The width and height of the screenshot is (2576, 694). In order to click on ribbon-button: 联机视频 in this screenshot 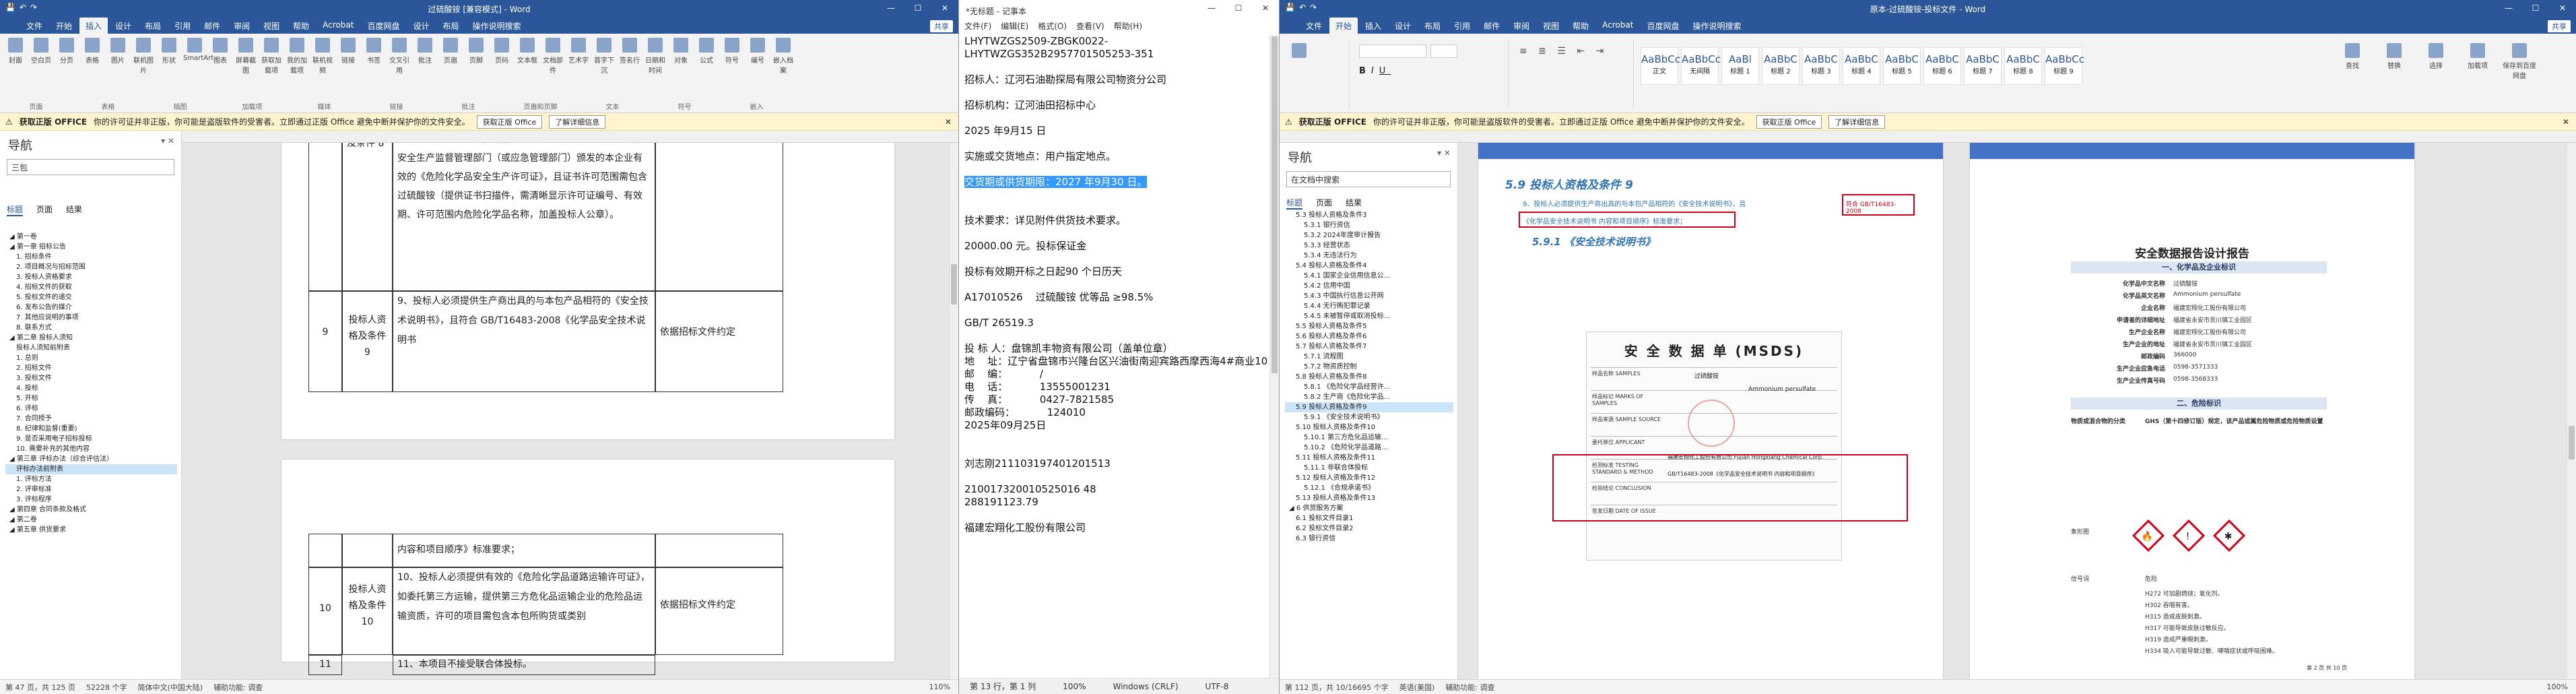, I will do `click(322, 57)`.